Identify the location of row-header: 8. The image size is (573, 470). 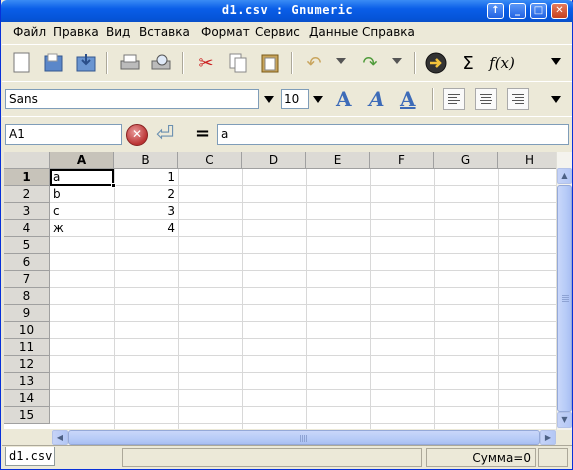
(27, 296).